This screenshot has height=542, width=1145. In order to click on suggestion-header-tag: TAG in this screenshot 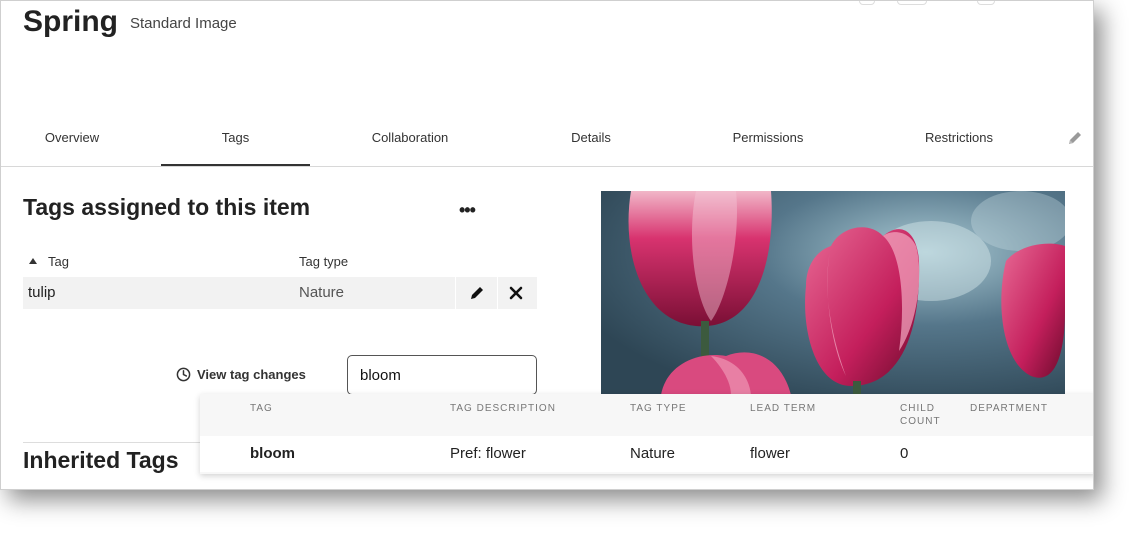, I will do `click(261, 408)`.